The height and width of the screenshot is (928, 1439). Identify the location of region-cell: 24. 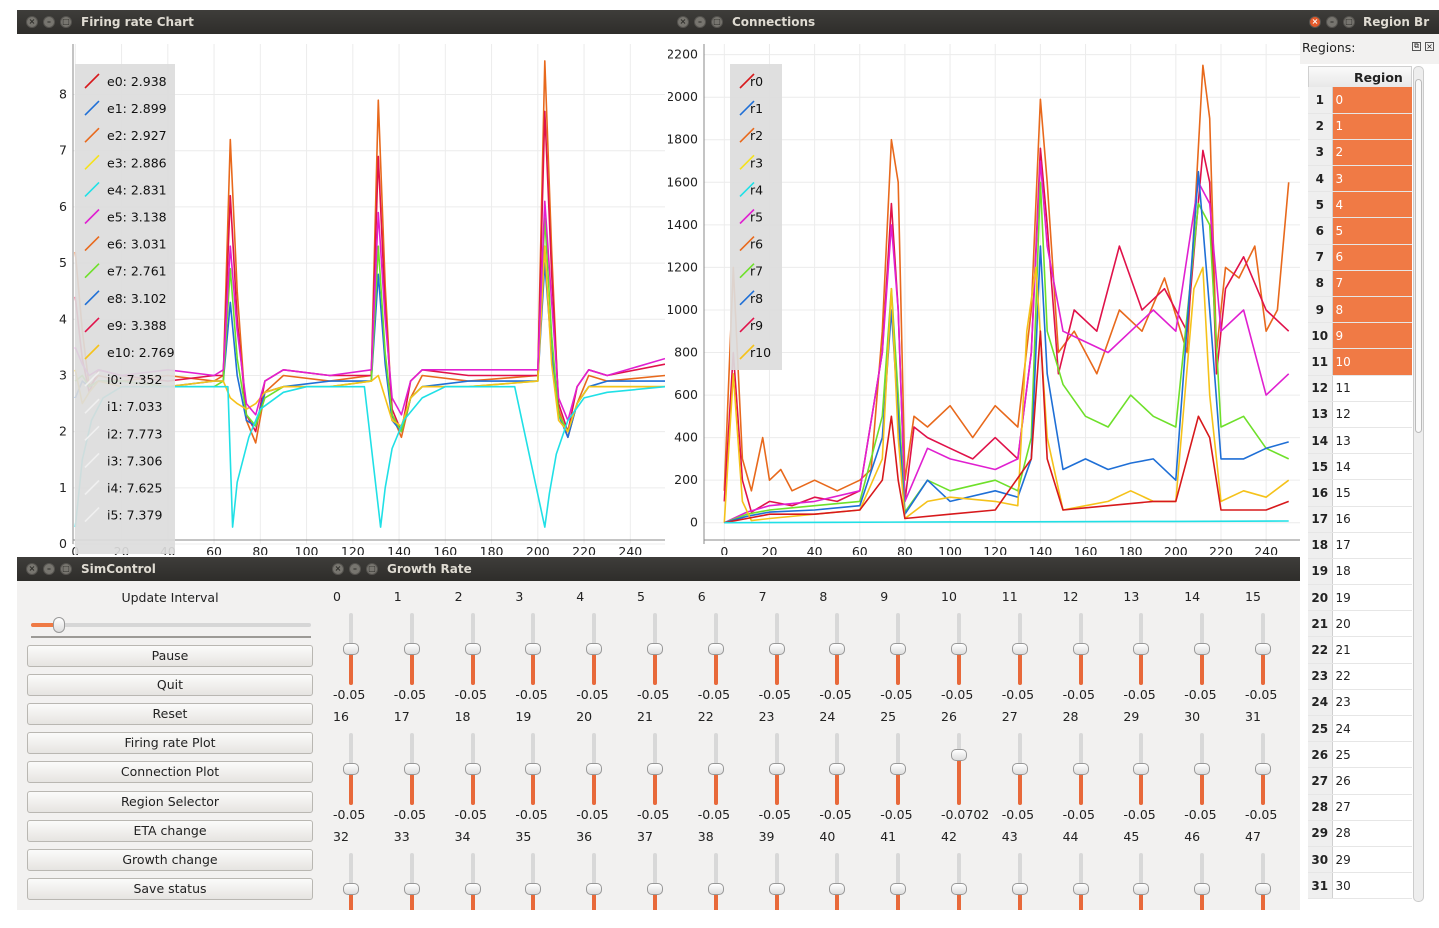
(1372, 729).